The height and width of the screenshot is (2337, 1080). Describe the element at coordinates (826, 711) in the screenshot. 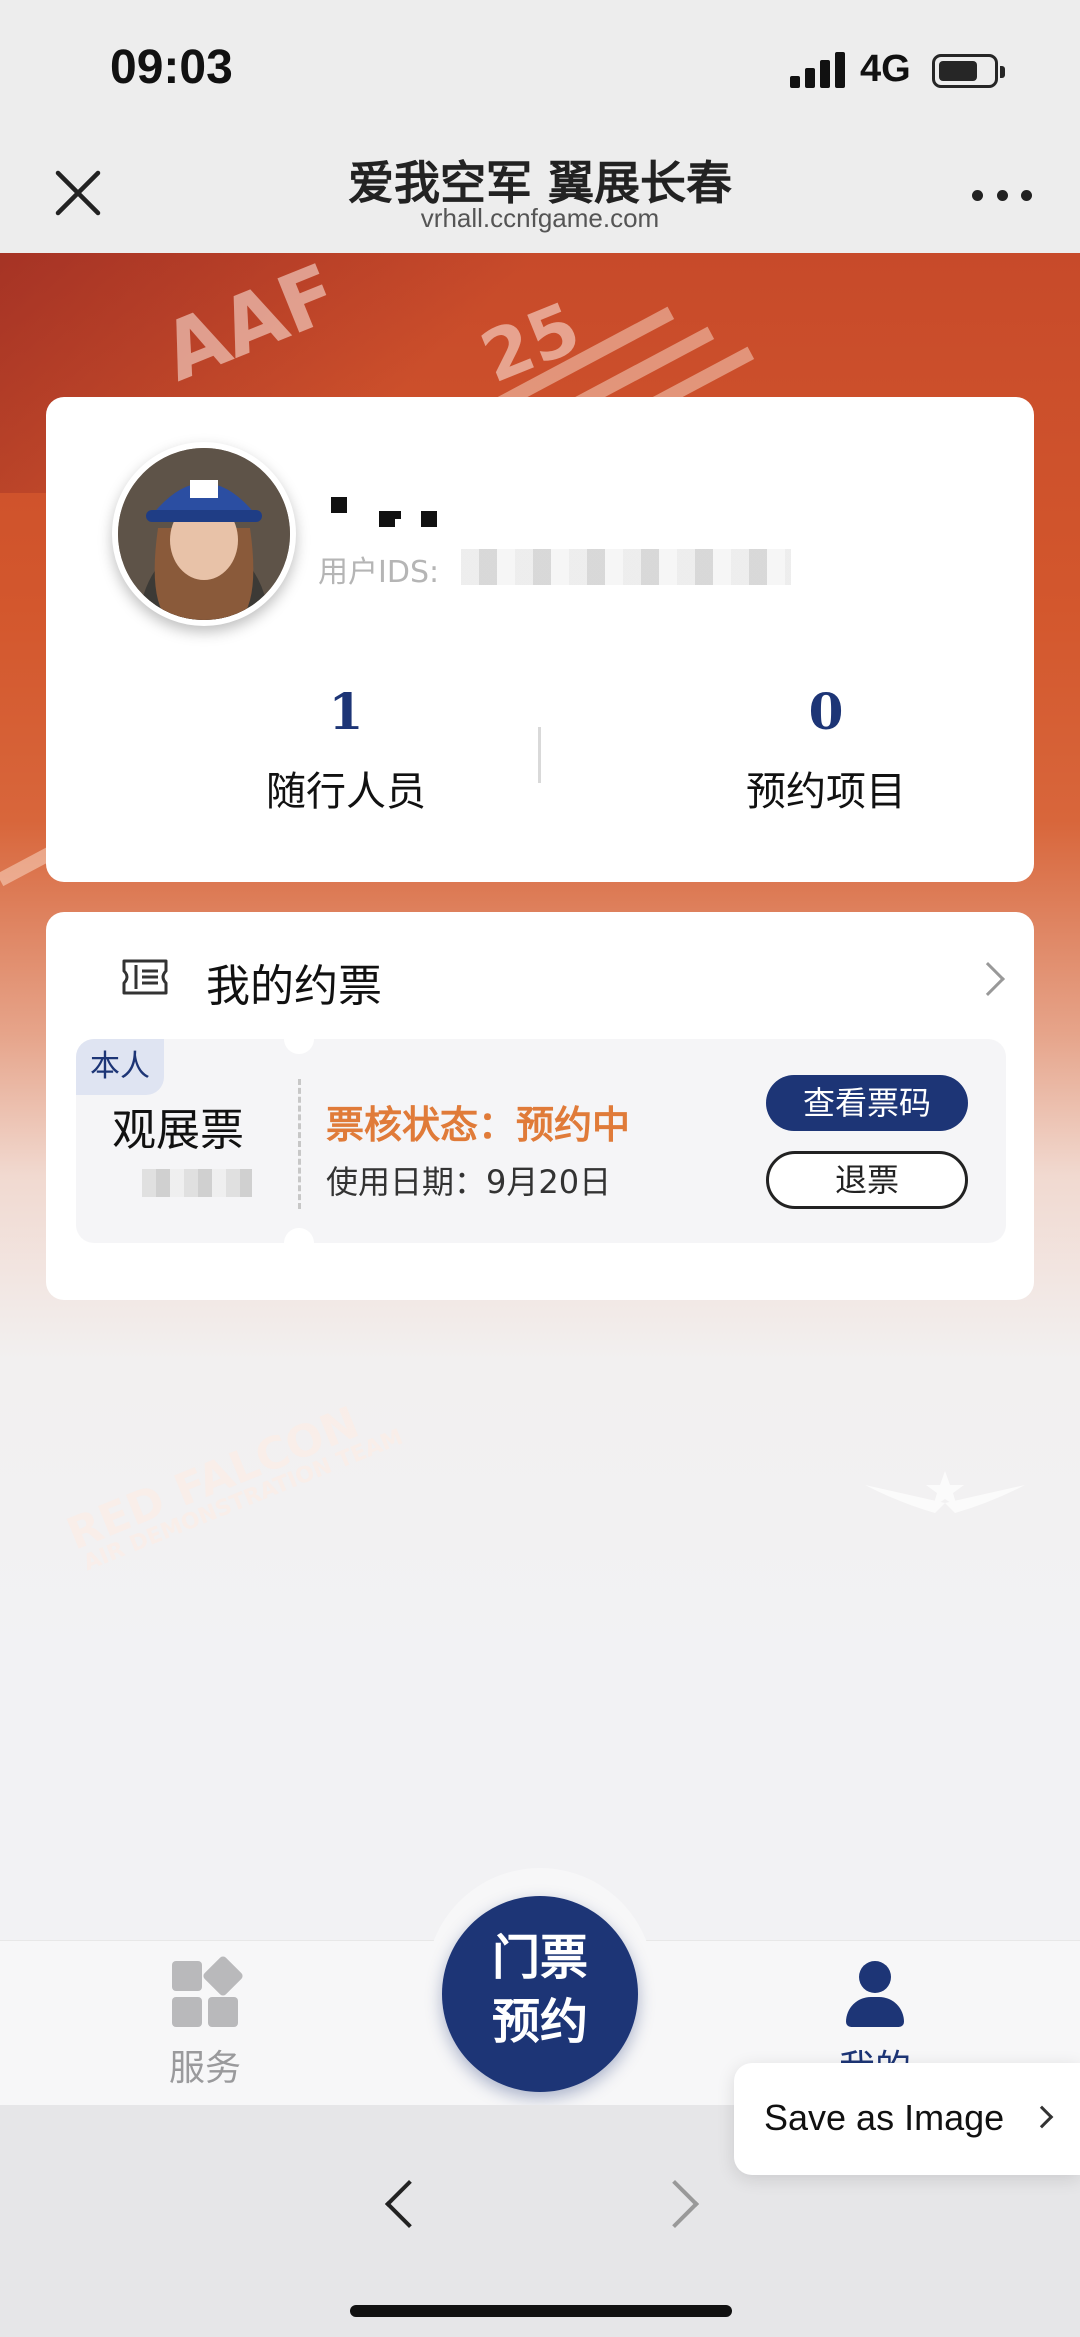

I see `stat-value: 0` at that location.